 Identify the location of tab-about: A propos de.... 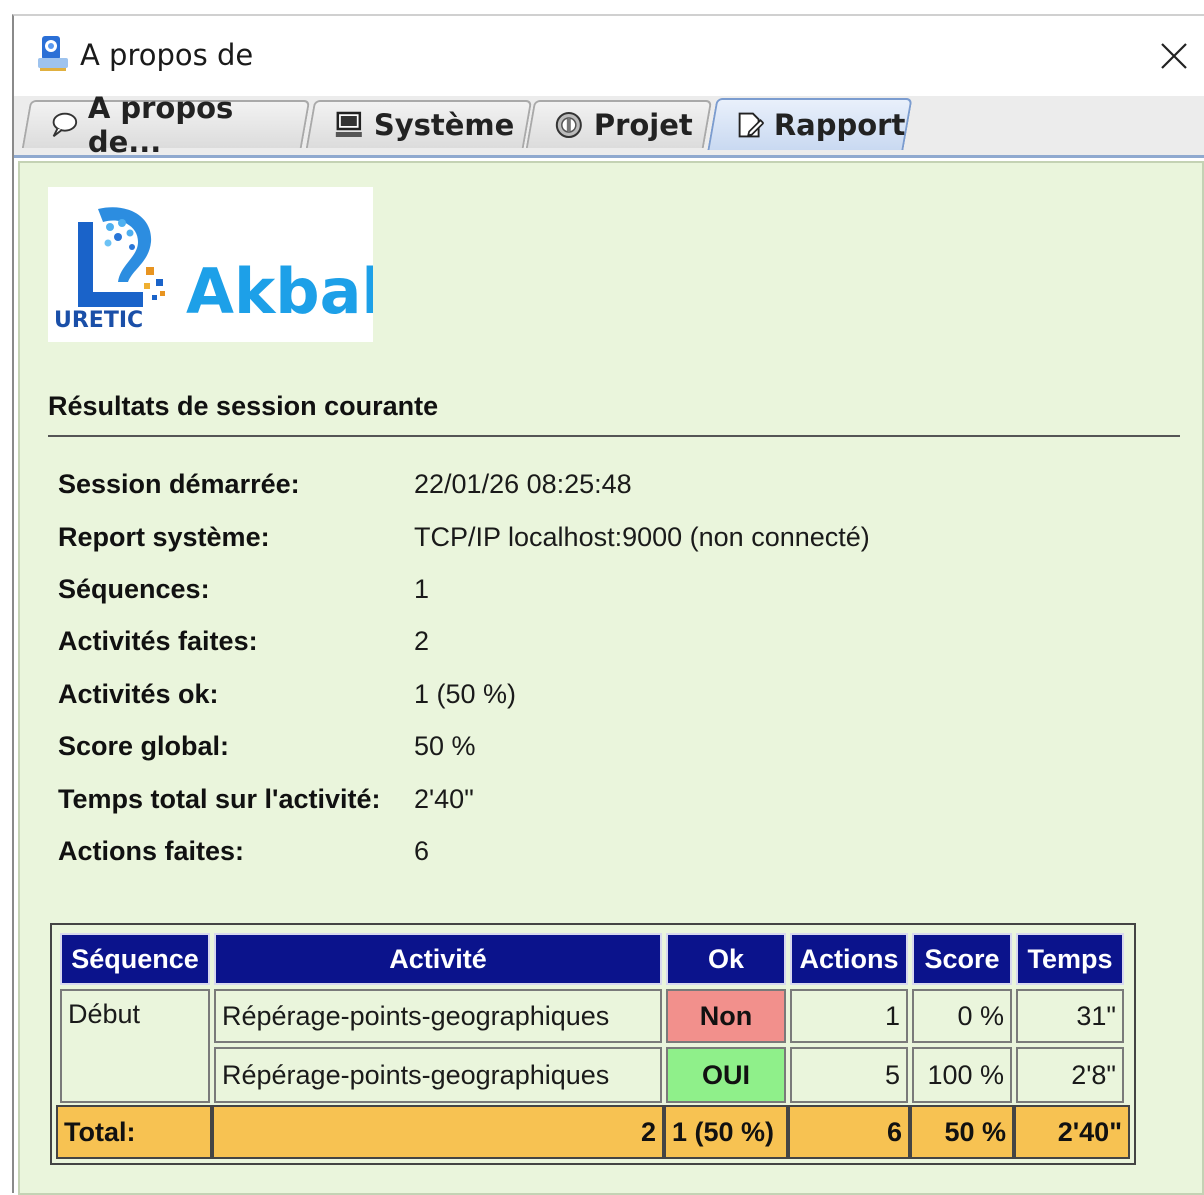
(166, 125).